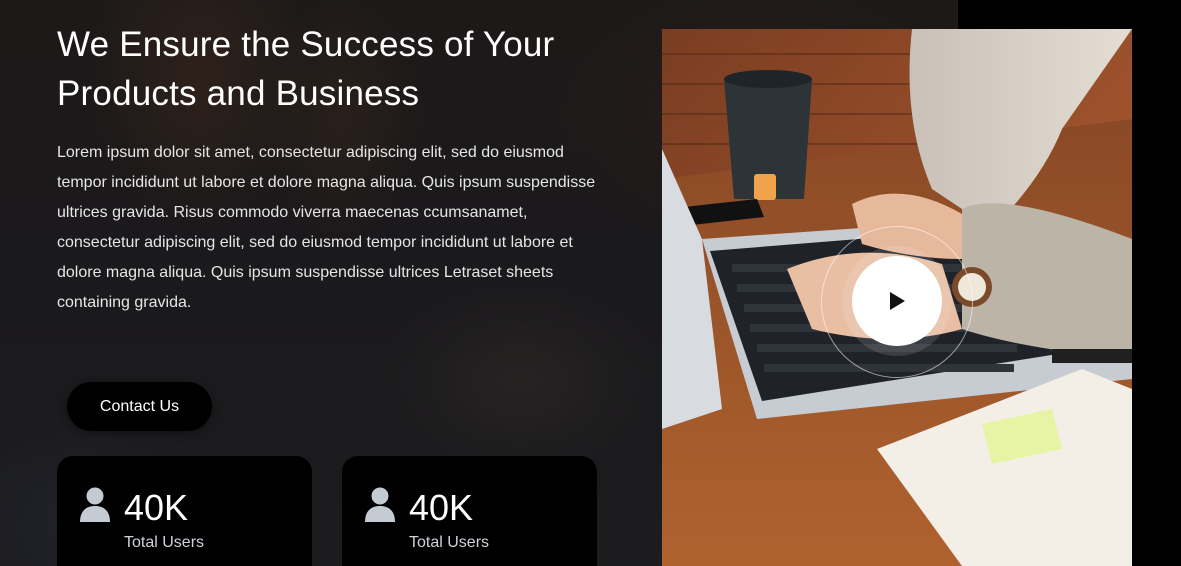 This screenshot has height=566, width=1181. I want to click on play-icon, so click(897, 301).